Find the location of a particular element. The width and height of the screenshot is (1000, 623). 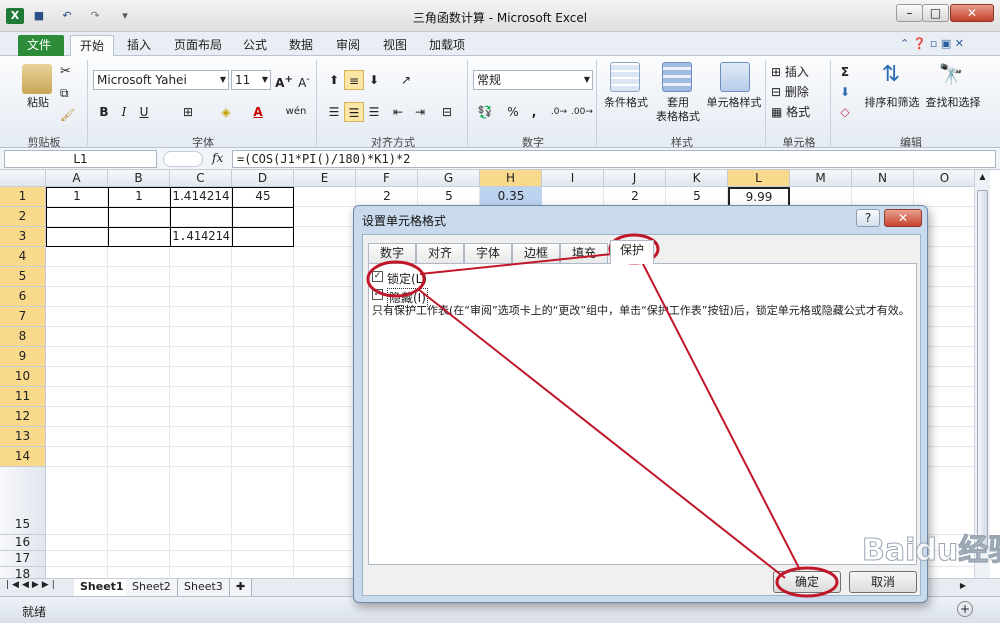

column-header-F: F is located at coordinates (387, 178).